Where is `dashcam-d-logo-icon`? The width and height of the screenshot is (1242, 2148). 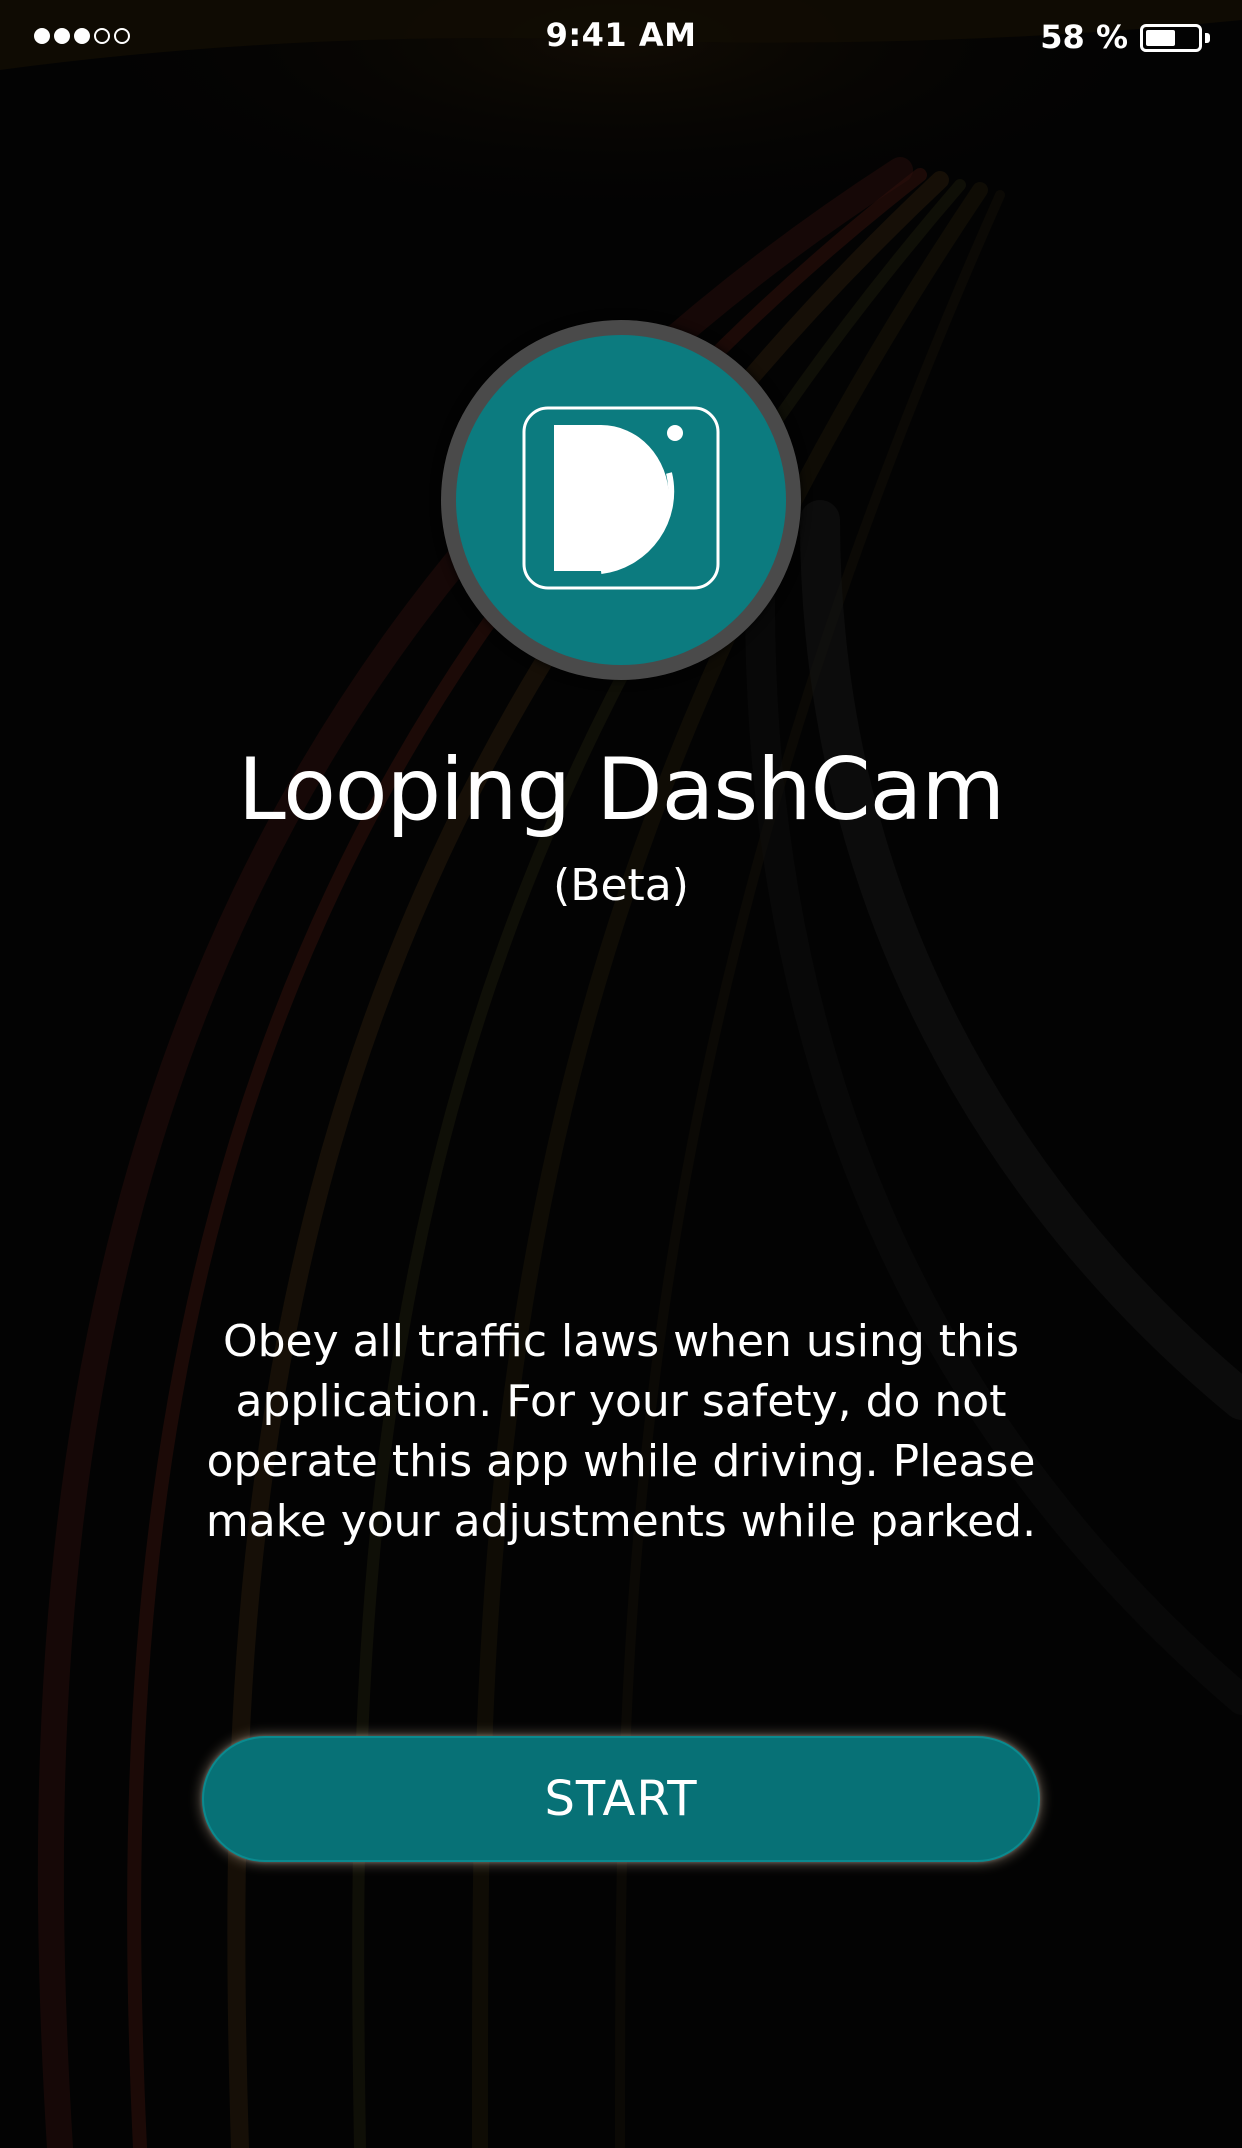
dashcam-d-logo-icon is located at coordinates (621, 498).